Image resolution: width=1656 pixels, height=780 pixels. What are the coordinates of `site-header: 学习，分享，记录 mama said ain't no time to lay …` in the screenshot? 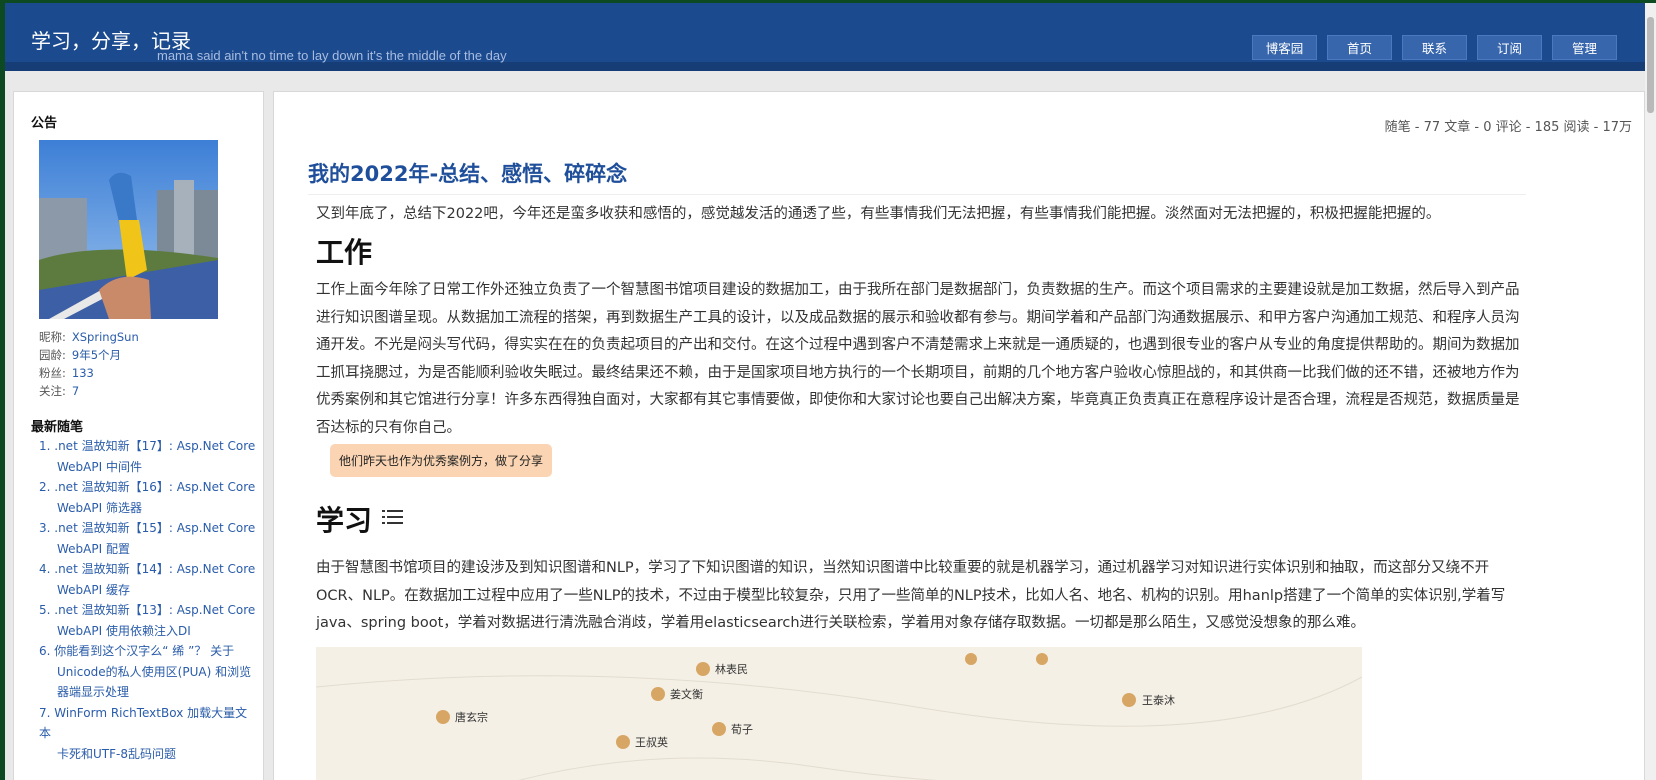 It's located at (825, 37).